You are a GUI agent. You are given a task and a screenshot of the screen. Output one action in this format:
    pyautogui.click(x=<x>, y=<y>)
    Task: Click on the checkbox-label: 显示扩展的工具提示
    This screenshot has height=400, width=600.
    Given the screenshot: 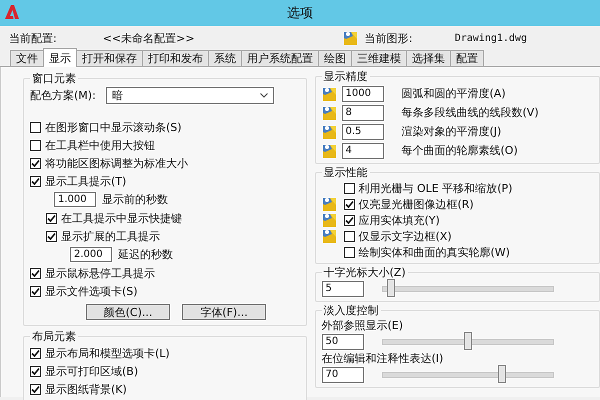 What is the action you would take?
    pyautogui.click(x=110, y=236)
    